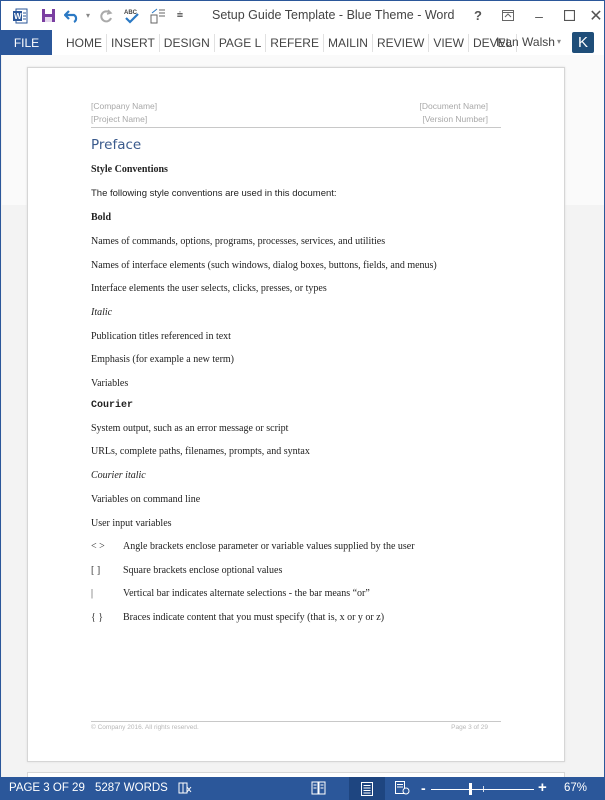 Image resolution: width=605 pixels, height=800 pixels. I want to click on convention-label-courier: Courier, so click(112, 405).